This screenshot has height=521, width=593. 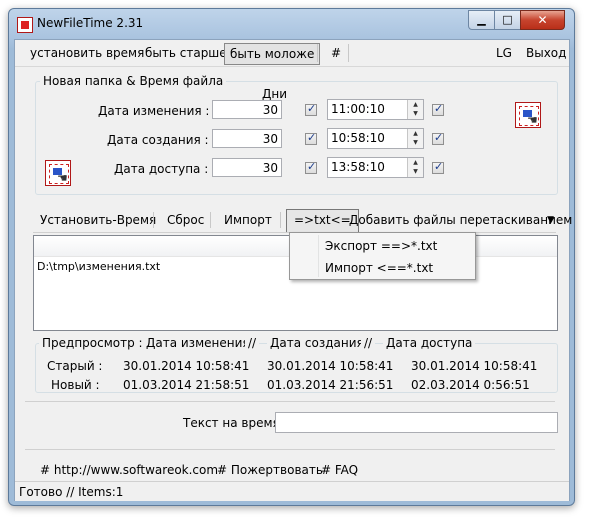 What do you see at coordinates (186, 53) in the screenshot?
I see `menu-older: быть старше` at bounding box center [186, 53].